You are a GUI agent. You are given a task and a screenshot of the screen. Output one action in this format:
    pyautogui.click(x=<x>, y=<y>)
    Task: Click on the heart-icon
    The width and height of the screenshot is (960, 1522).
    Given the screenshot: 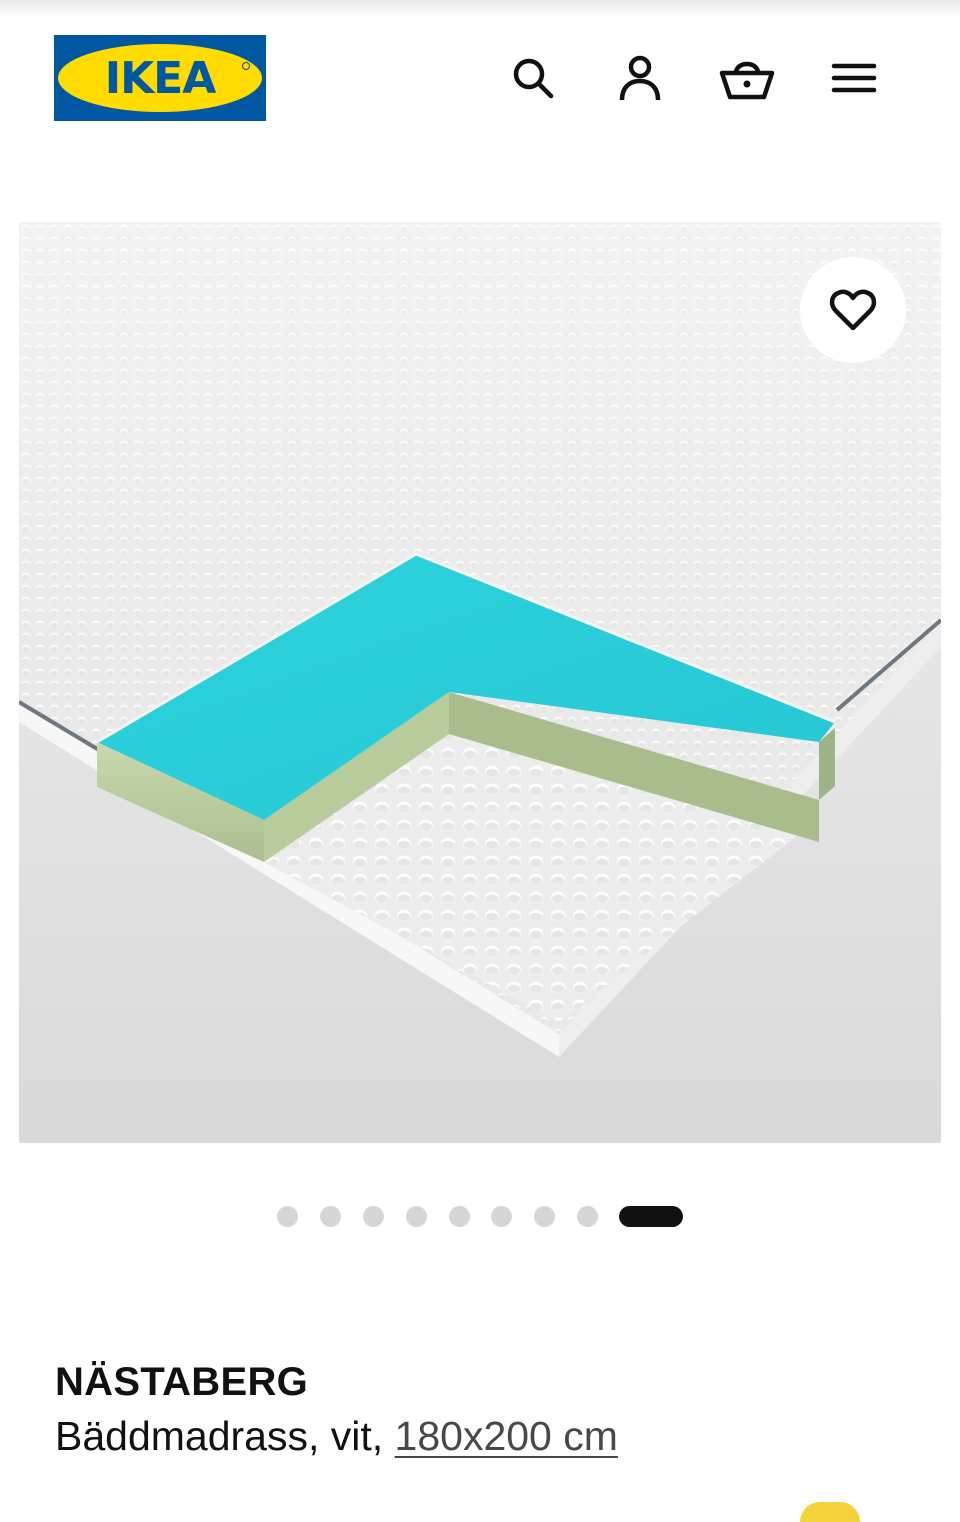 What is the action you would take?
    pyautogui.click(x=853, y=310)
    